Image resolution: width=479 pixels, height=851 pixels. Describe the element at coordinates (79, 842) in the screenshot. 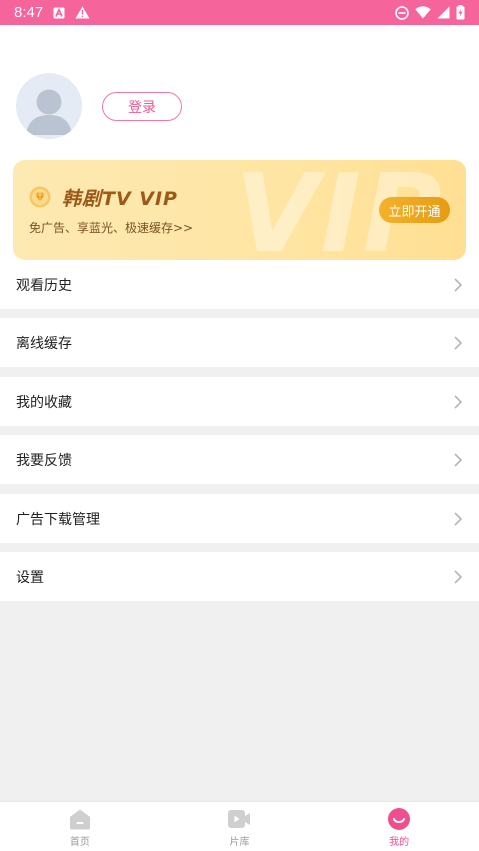

I see `tab-label: 首页` at that location.